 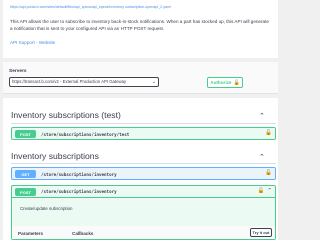 I want to click on servers-label: Servers, so click(x=18, y=71).